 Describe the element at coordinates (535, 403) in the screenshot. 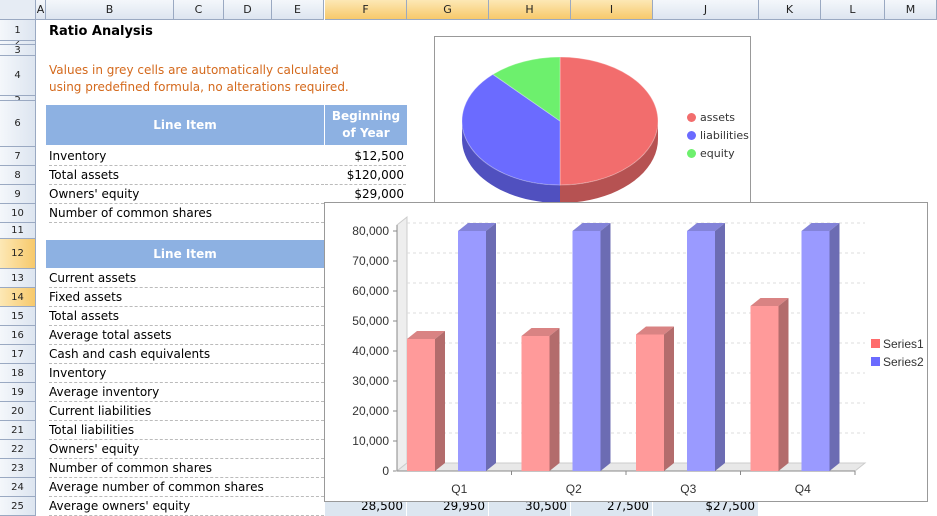

I see `bar-series1-q2` at that location.